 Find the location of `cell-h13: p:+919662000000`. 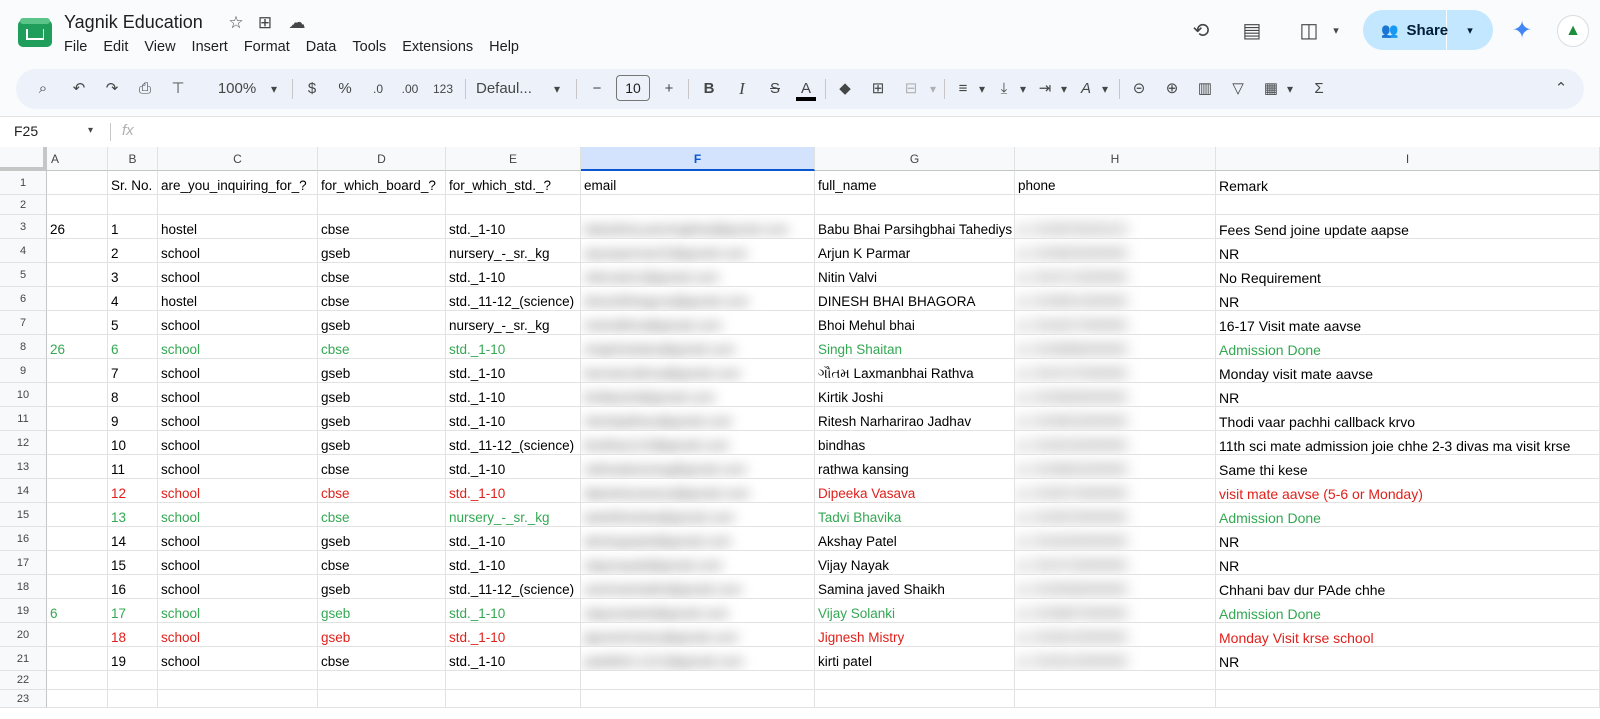

cell-h13: p:+919662000000 is located at coordinates (1115, 467).